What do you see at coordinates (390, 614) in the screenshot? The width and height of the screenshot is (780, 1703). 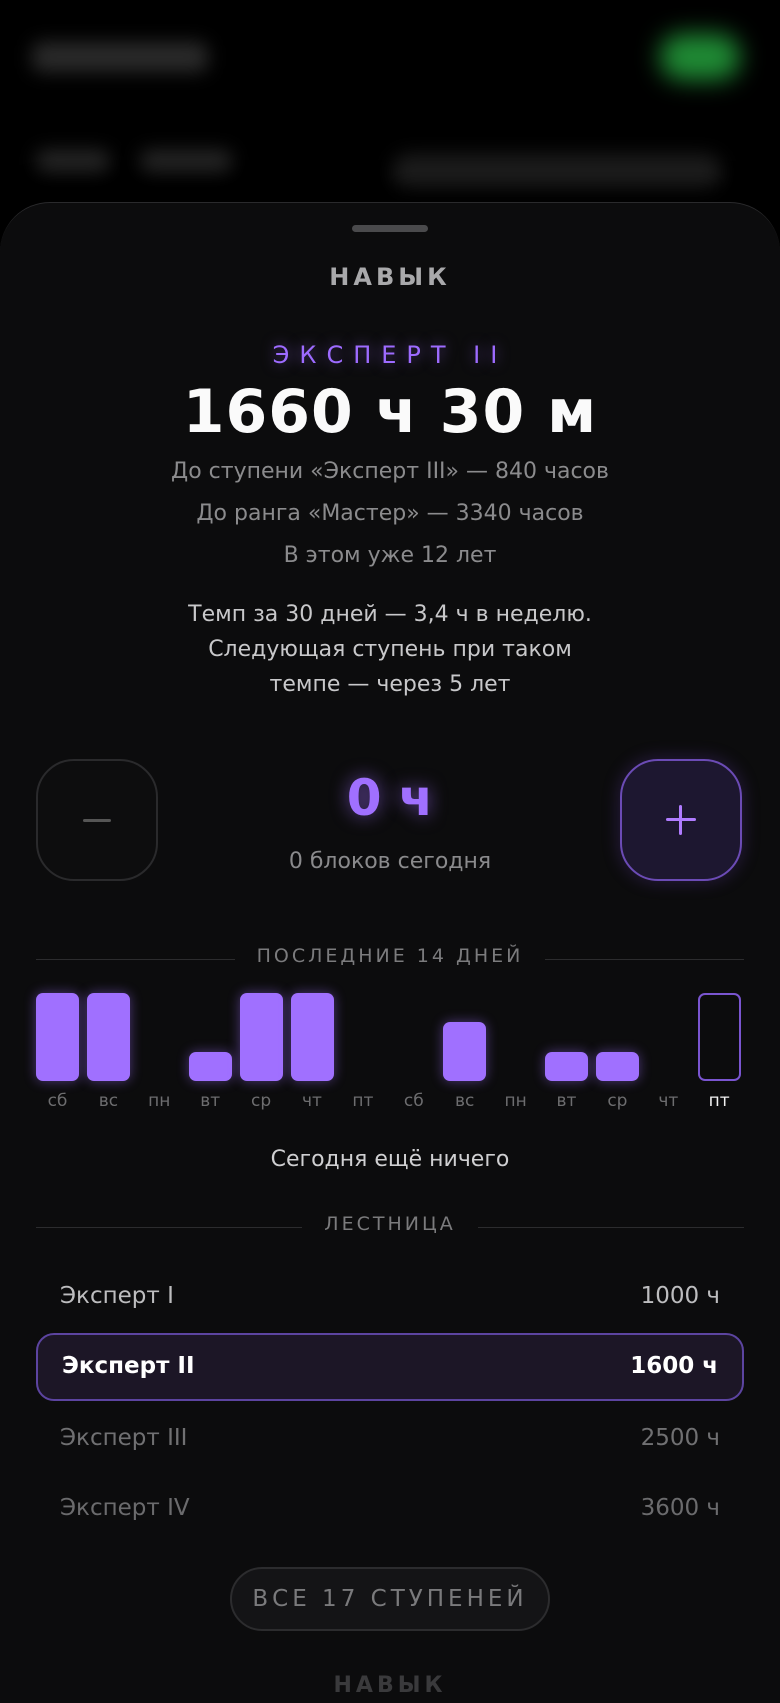 I see `pace-line: Темп за 30 дней — 3,4 ч в неделю.` at bounding box center [390, 614].